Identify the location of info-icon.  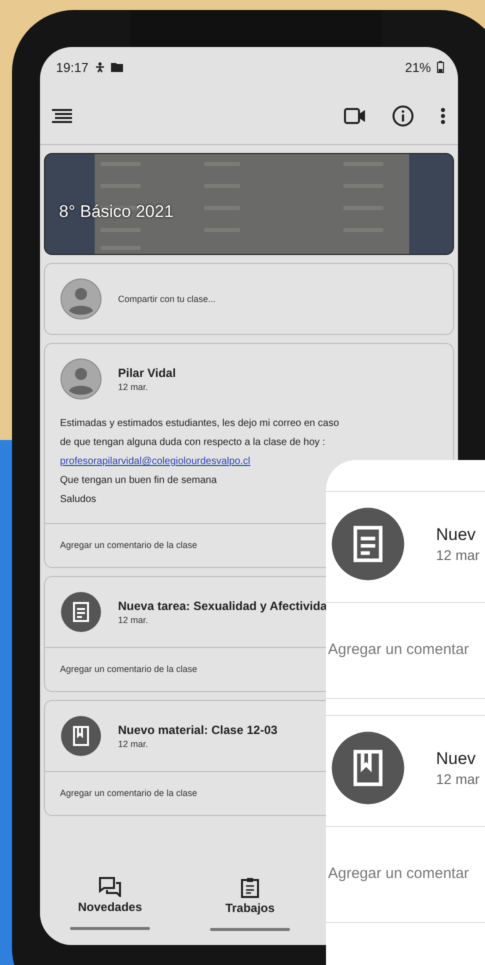
(403, 115).